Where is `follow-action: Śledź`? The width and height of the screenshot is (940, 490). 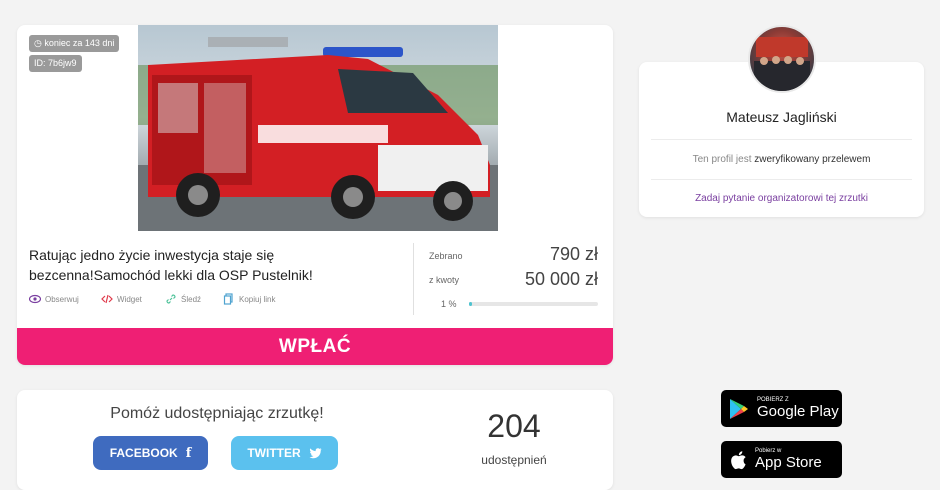 follow-action: Śledź is located at coordinates (183, 299).